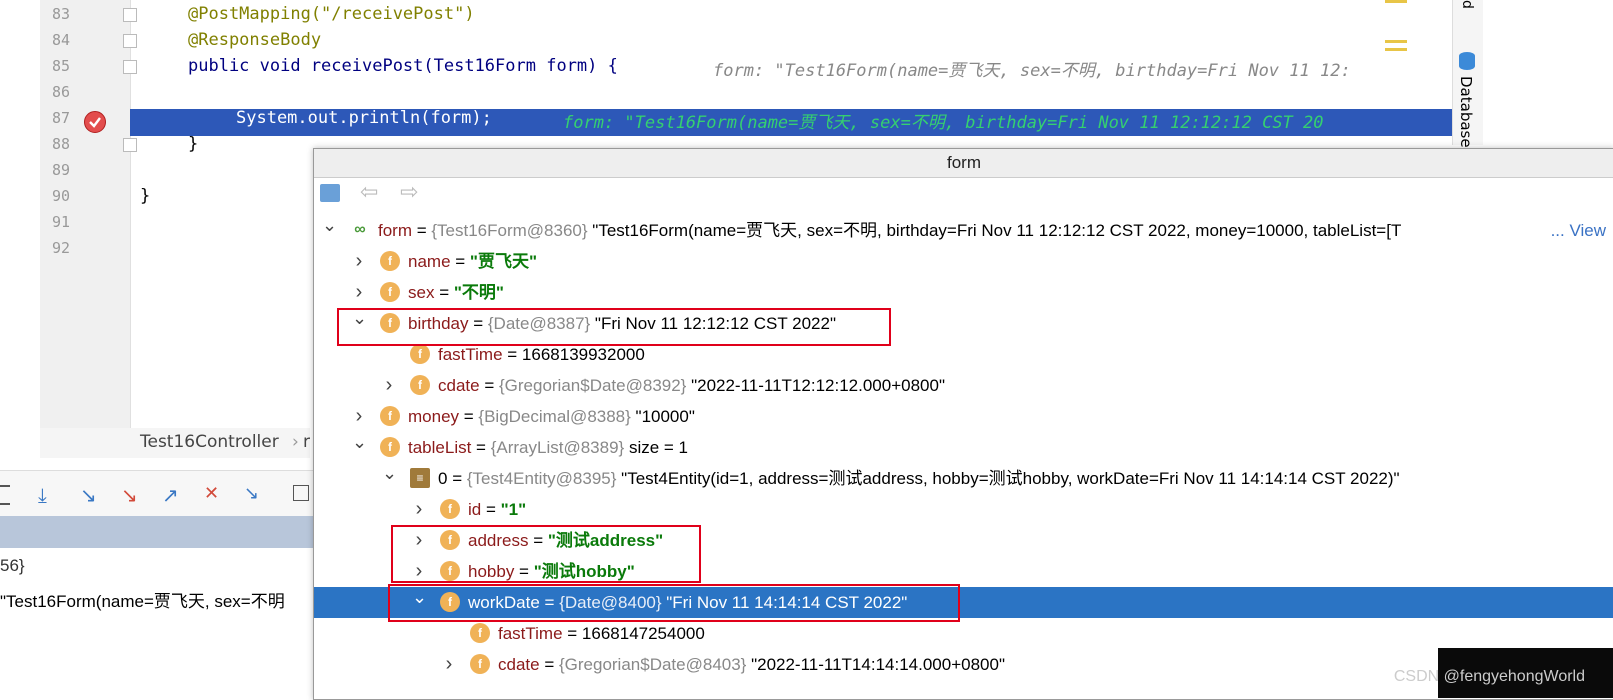 Image resolution: width=1613 pixels, height=700 pixels. What do you see at coordinates (409, 192) in the screenshot?
I see `forward-arrow-icon: ⇨` at bounding box center [409, 192].